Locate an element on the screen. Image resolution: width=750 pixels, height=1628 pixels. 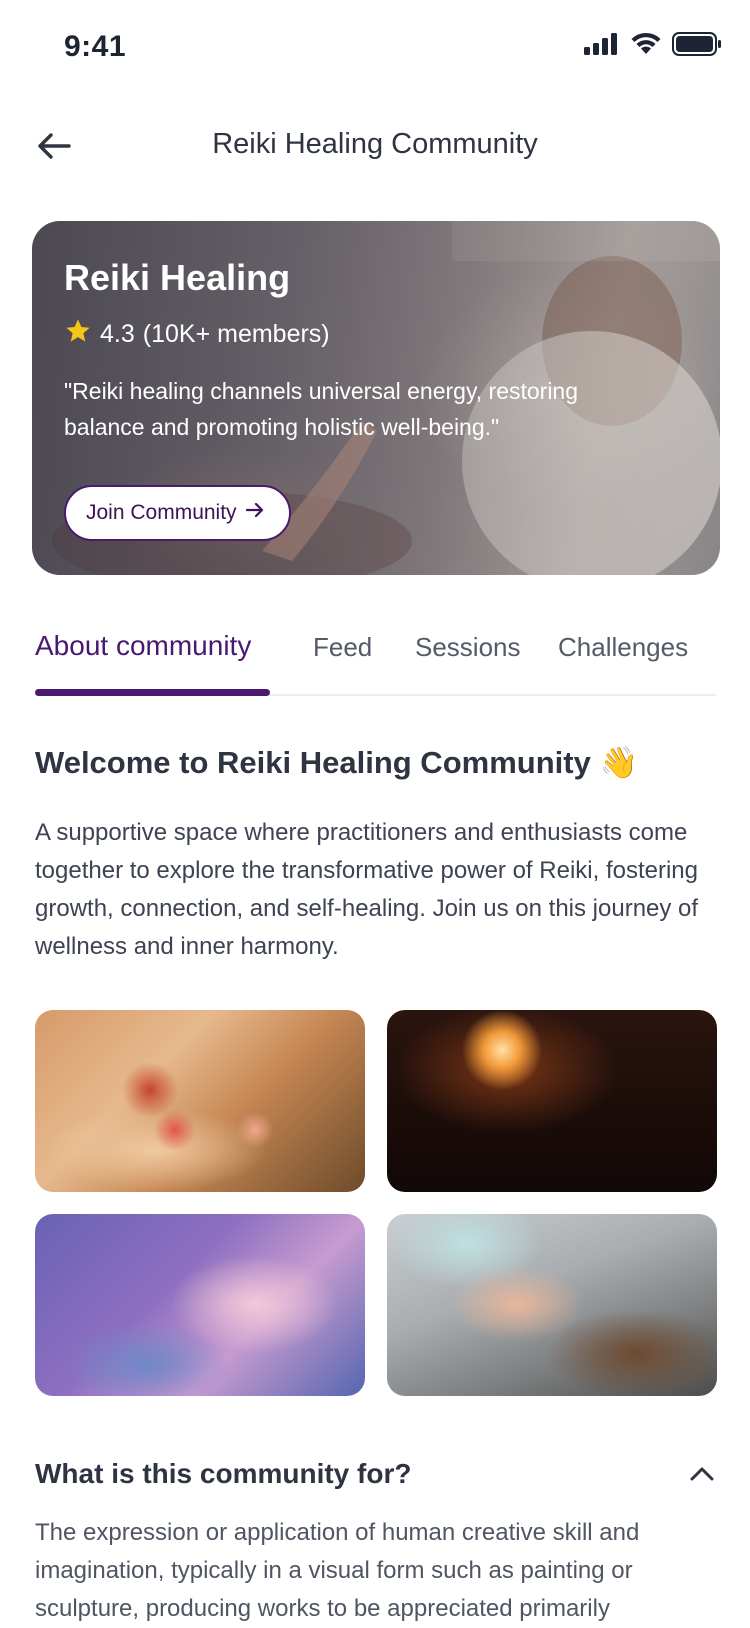
join-button-label: Join Community is located at coordinates (161, 512).